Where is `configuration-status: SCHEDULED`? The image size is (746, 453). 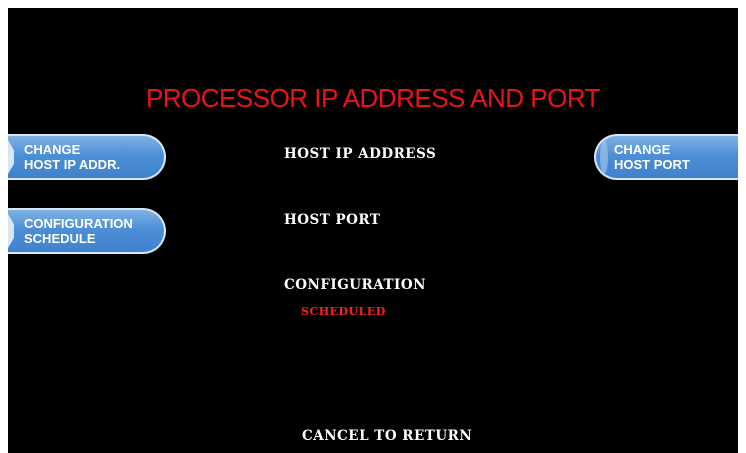
configuration-status: SCHEDULED is located at coordinates (343, 311).